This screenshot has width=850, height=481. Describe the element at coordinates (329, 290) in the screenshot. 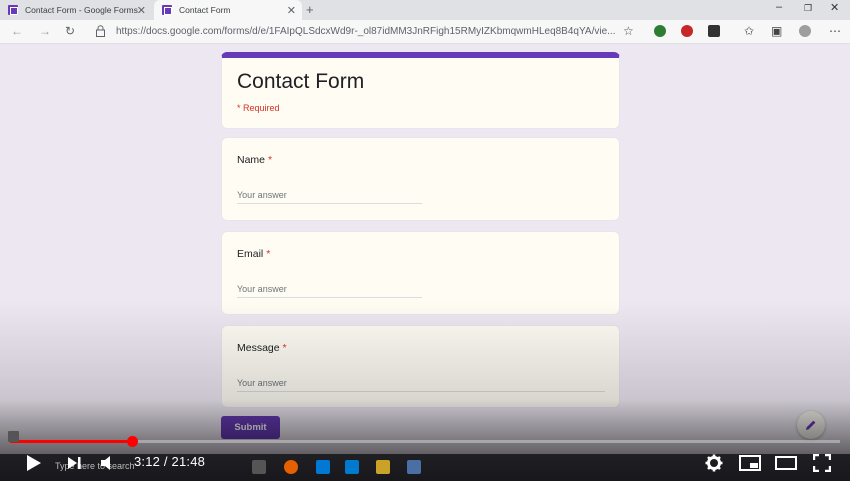

I see `email-field: Your answer` at that location.